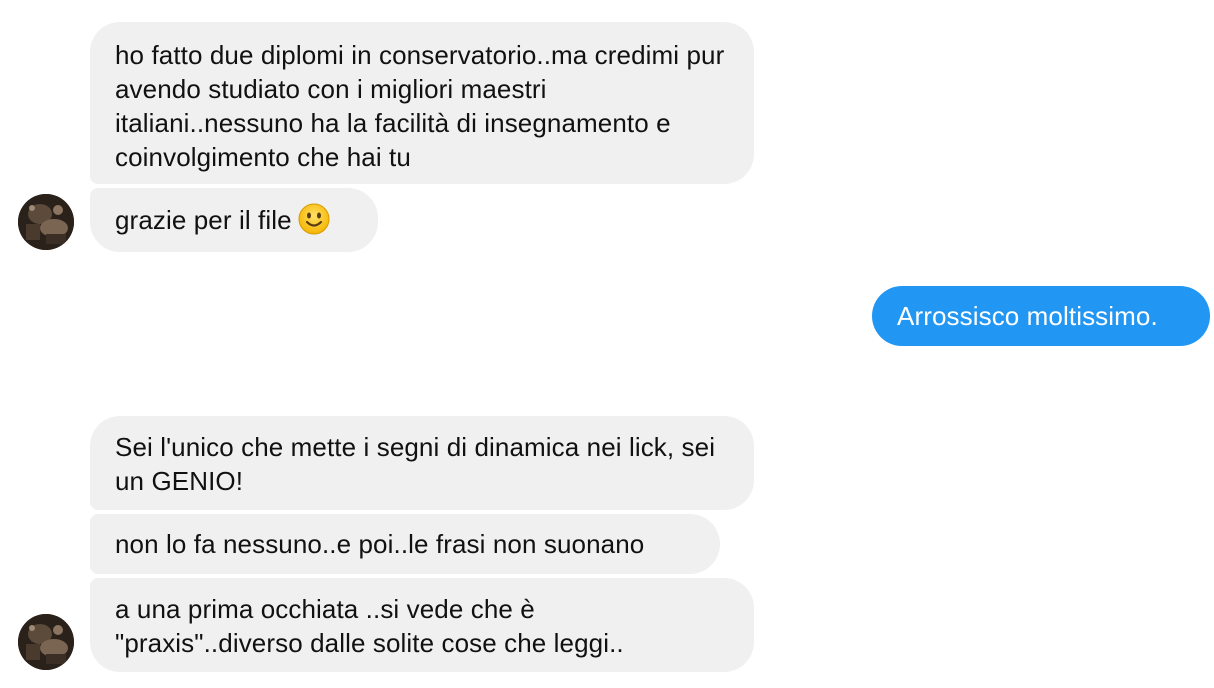 The width and height of the screenshot is (1214, 688). What do you see at coordinates (314, 223) in the screenshot?
I see `slightly-smiling-face-icon` at bounding box center [314, 223].